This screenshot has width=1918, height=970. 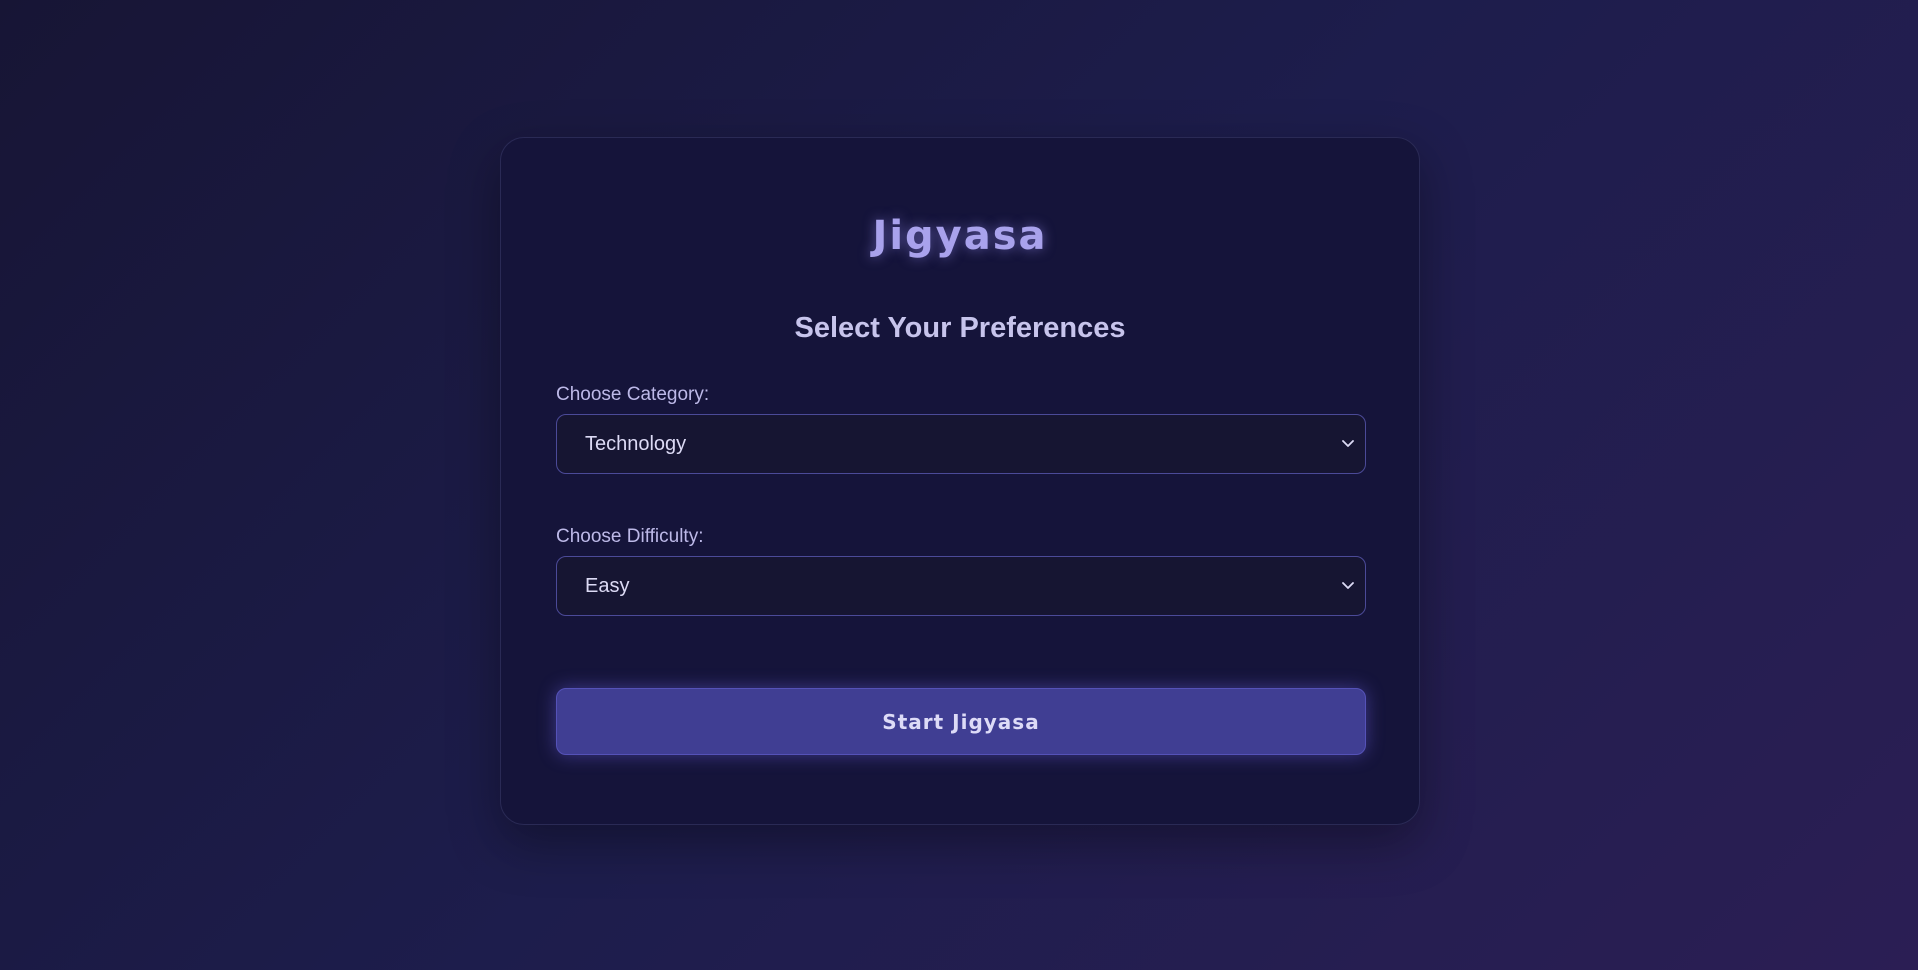 What do you see at coordinates (961, 721) in the screenshot?
I see `start-button: Start Jigyasa` at bounding box center [961, 721].